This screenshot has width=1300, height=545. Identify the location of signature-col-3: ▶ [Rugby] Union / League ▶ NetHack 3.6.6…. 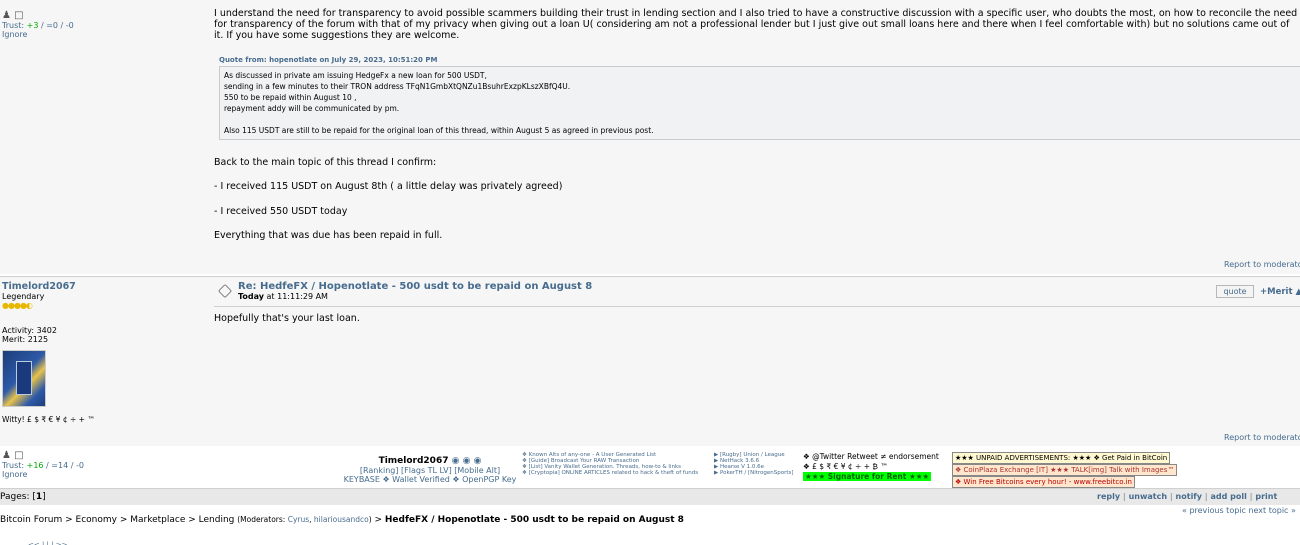
(754, 464).